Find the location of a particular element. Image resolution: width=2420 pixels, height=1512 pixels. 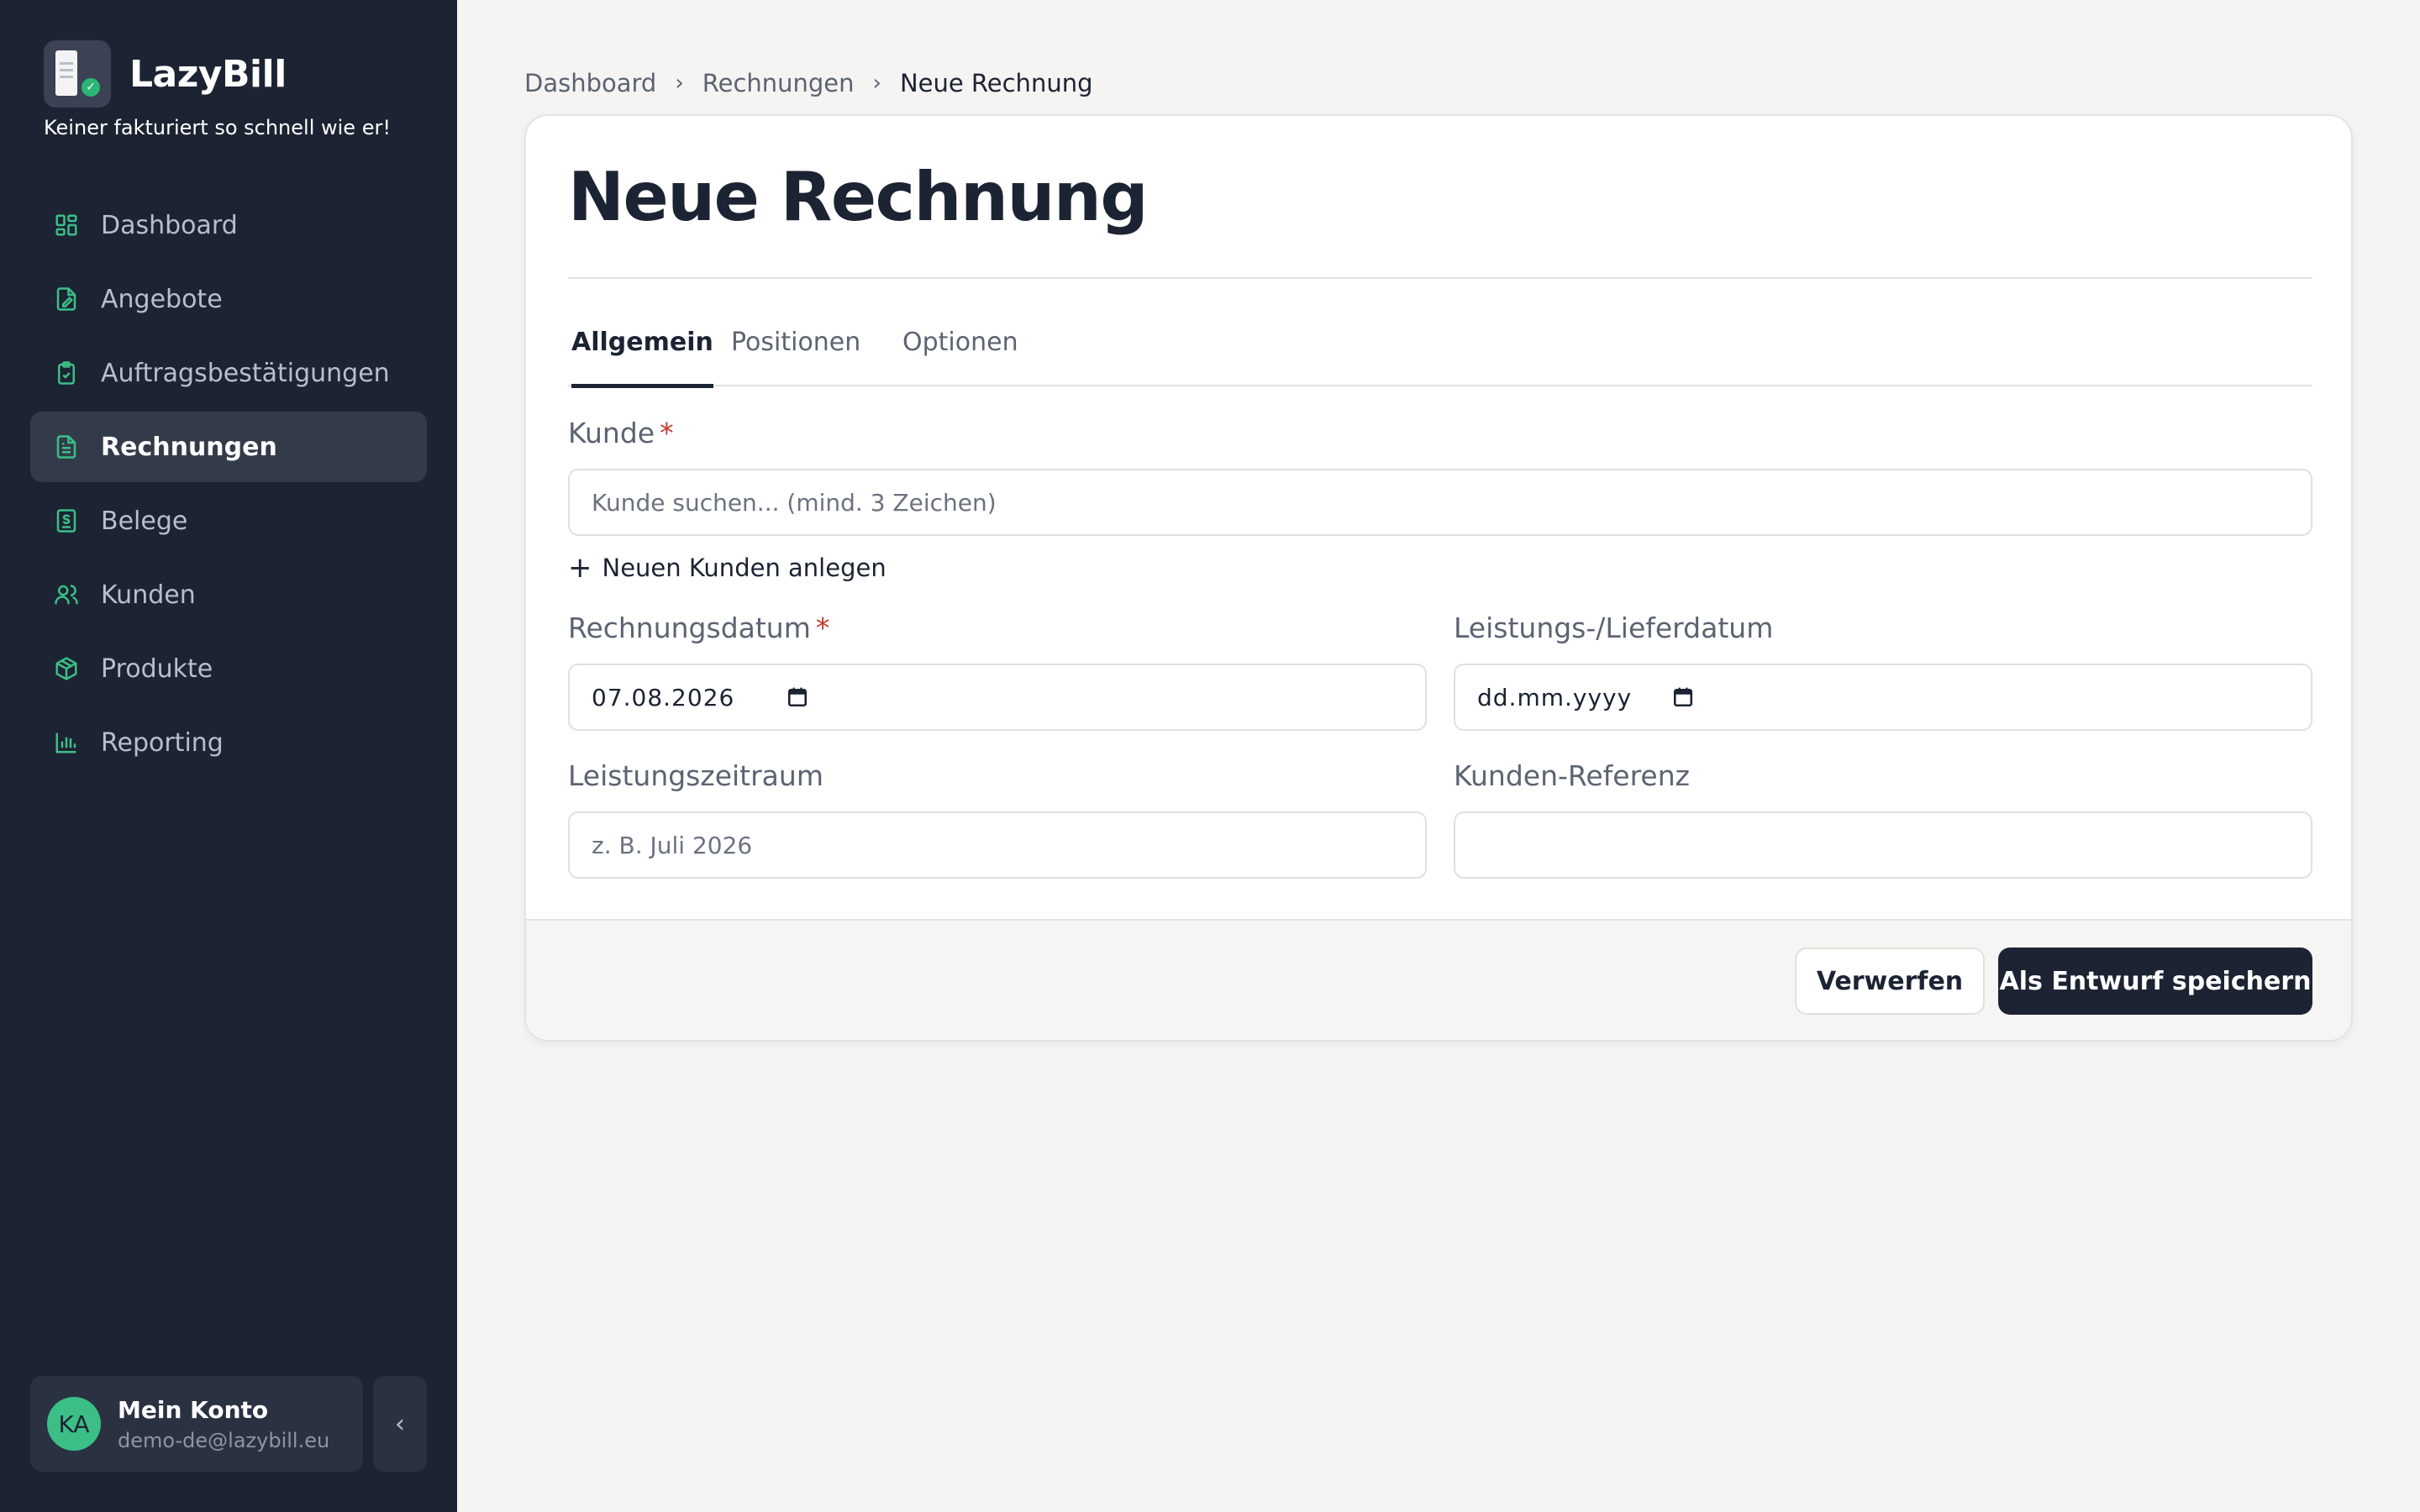

clipboard-check-icon is located at coordinates (66, 373).